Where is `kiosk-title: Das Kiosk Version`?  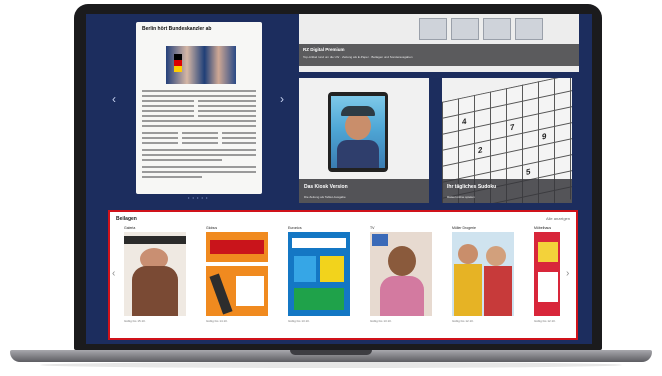
kiosk-title: Das Kiosk Version is located at coordinates (326, 187).